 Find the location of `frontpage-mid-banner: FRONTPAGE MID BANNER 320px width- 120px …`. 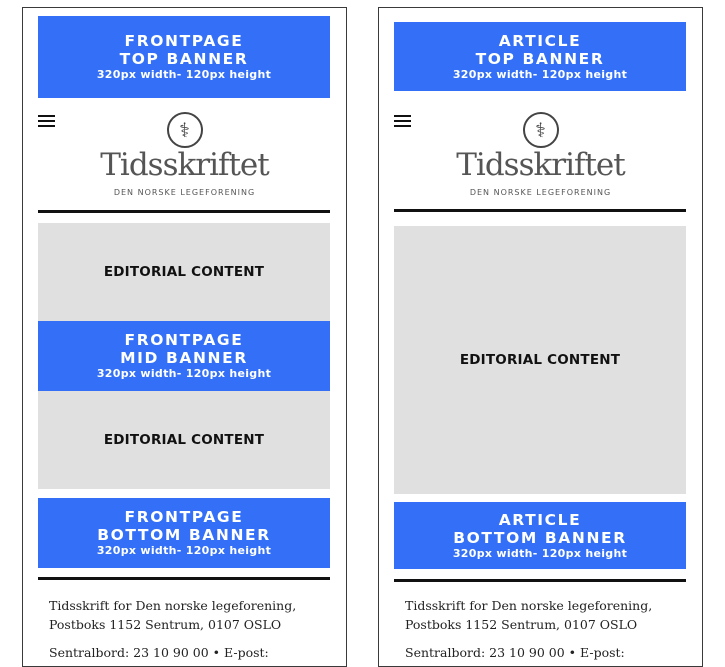

frontpage-mid-banner: FRONTPAGE MID BANNER 320px width- 120px … is located at coordinates (184, 356).